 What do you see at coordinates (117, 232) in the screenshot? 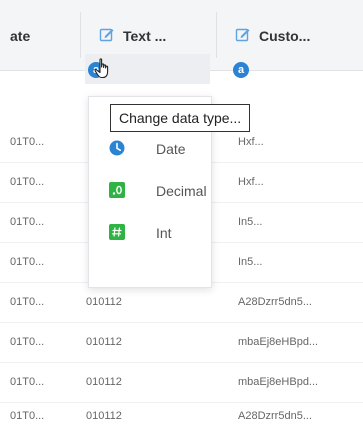
I see `int-icon` at bounding box center [117, 232].